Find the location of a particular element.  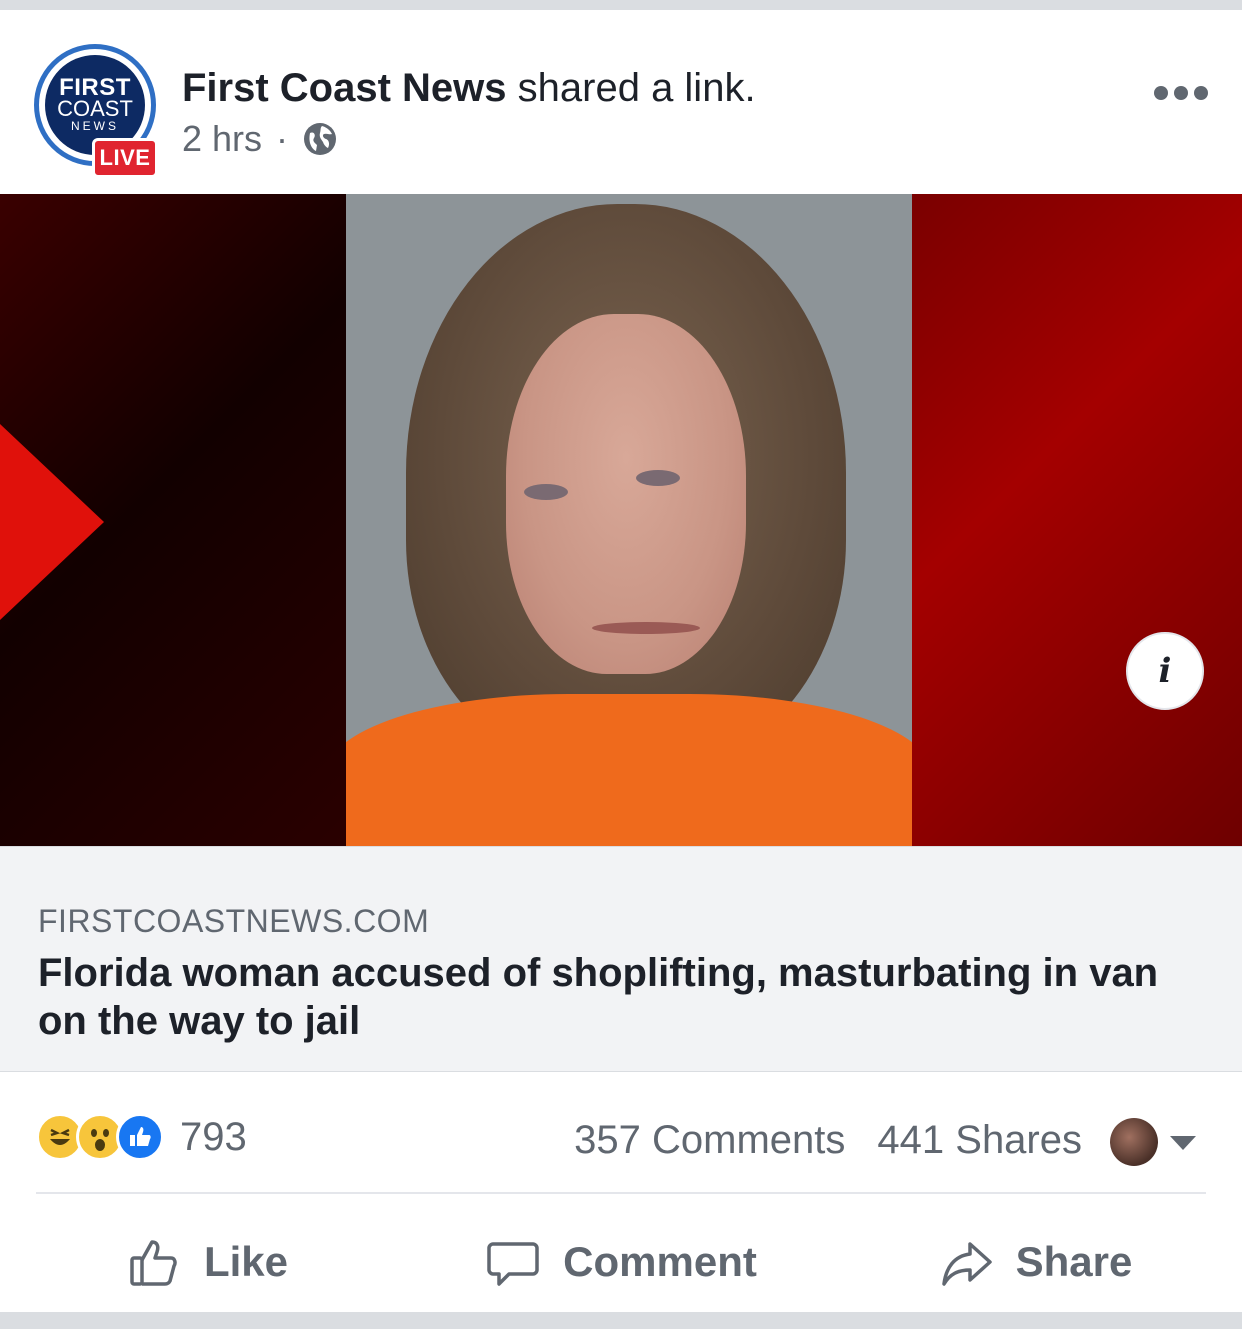

photo-eye-left is located at coordinates (546, 492).